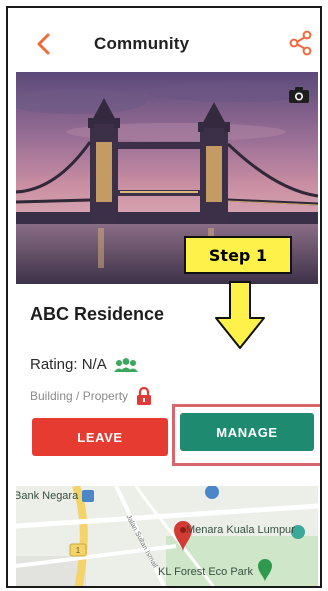 This screenshot has width=328, height=591. Describe the element at coordinates (100, 437) in the screenshot. I see `leave-button: LEAVE` at that location.